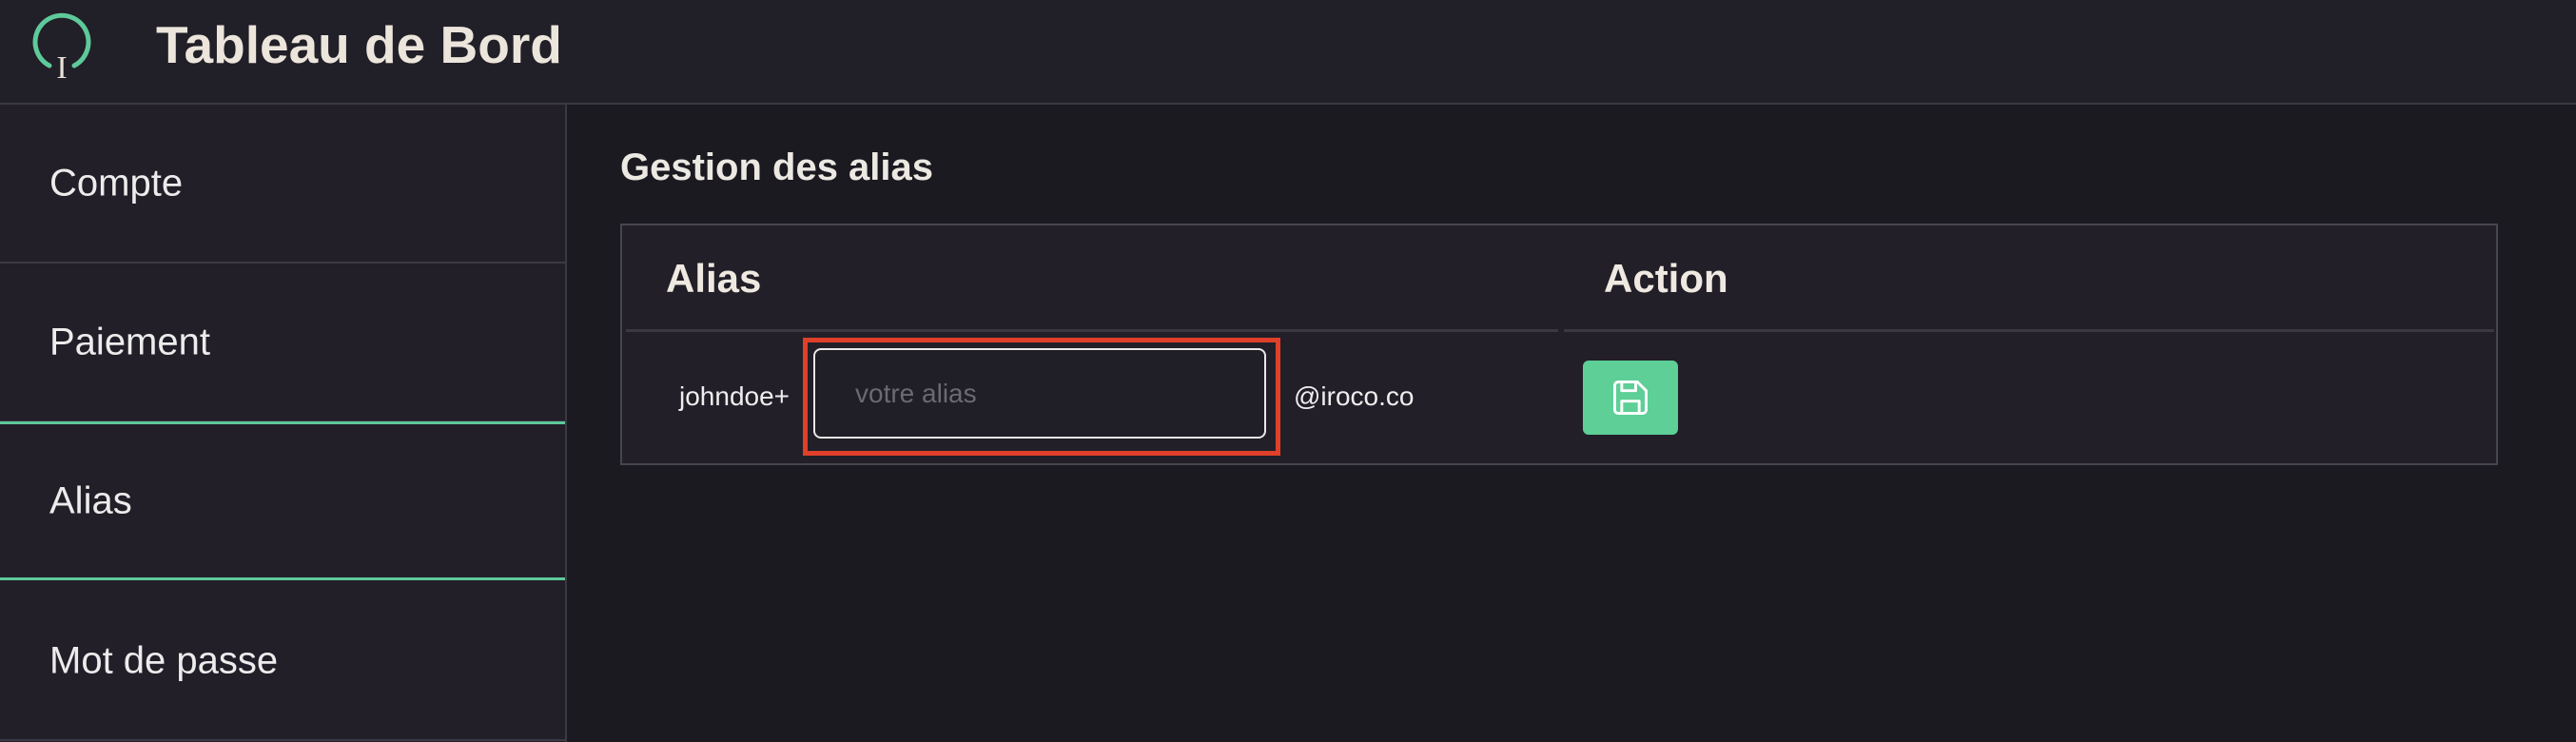 This screenshot has width=2576, height=742. Describe the element at coordinates (90, 500) in the screenshot. I see `sidebar-item-label: Alias` at that location.